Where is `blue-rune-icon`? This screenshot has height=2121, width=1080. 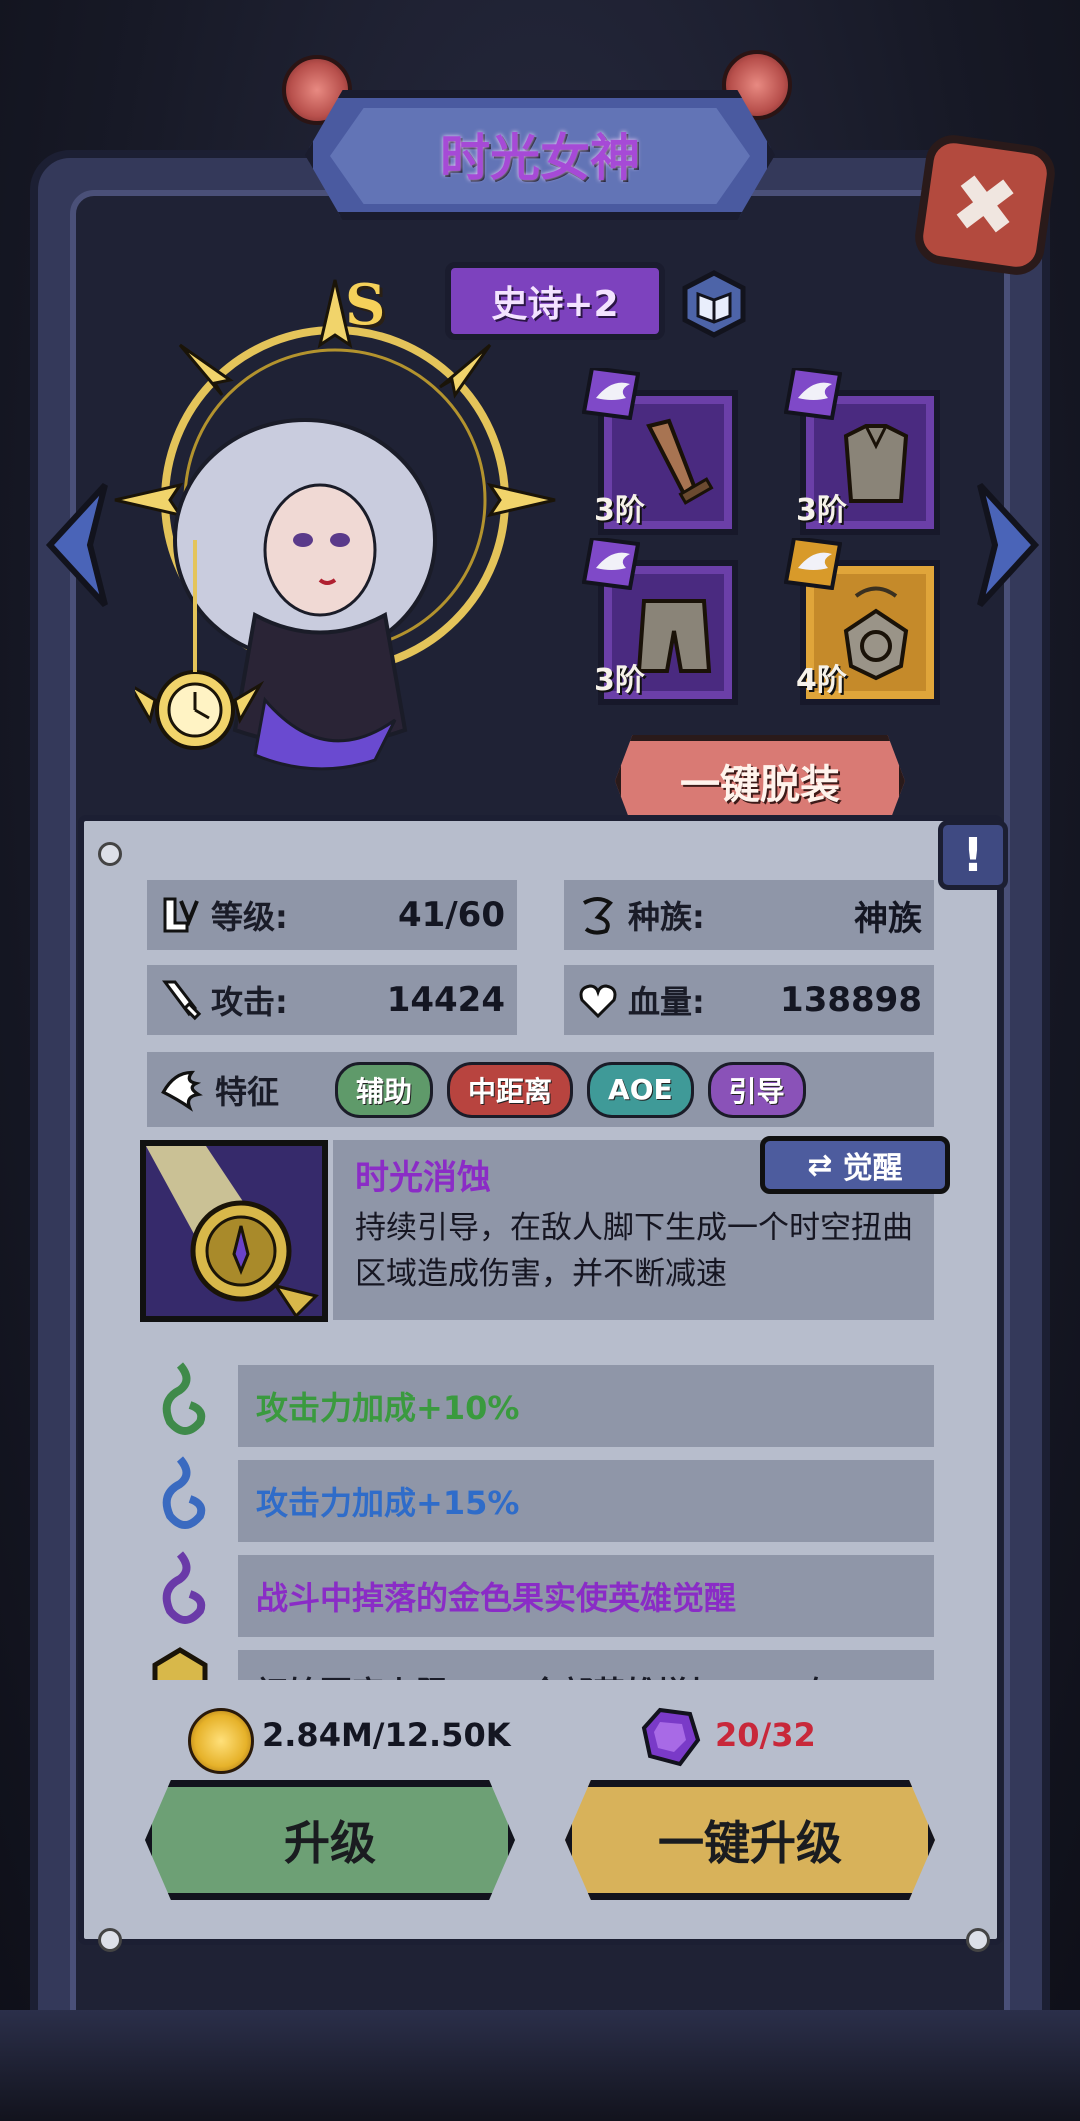
blue-rune-icon is located at coordinates (184, 1492).